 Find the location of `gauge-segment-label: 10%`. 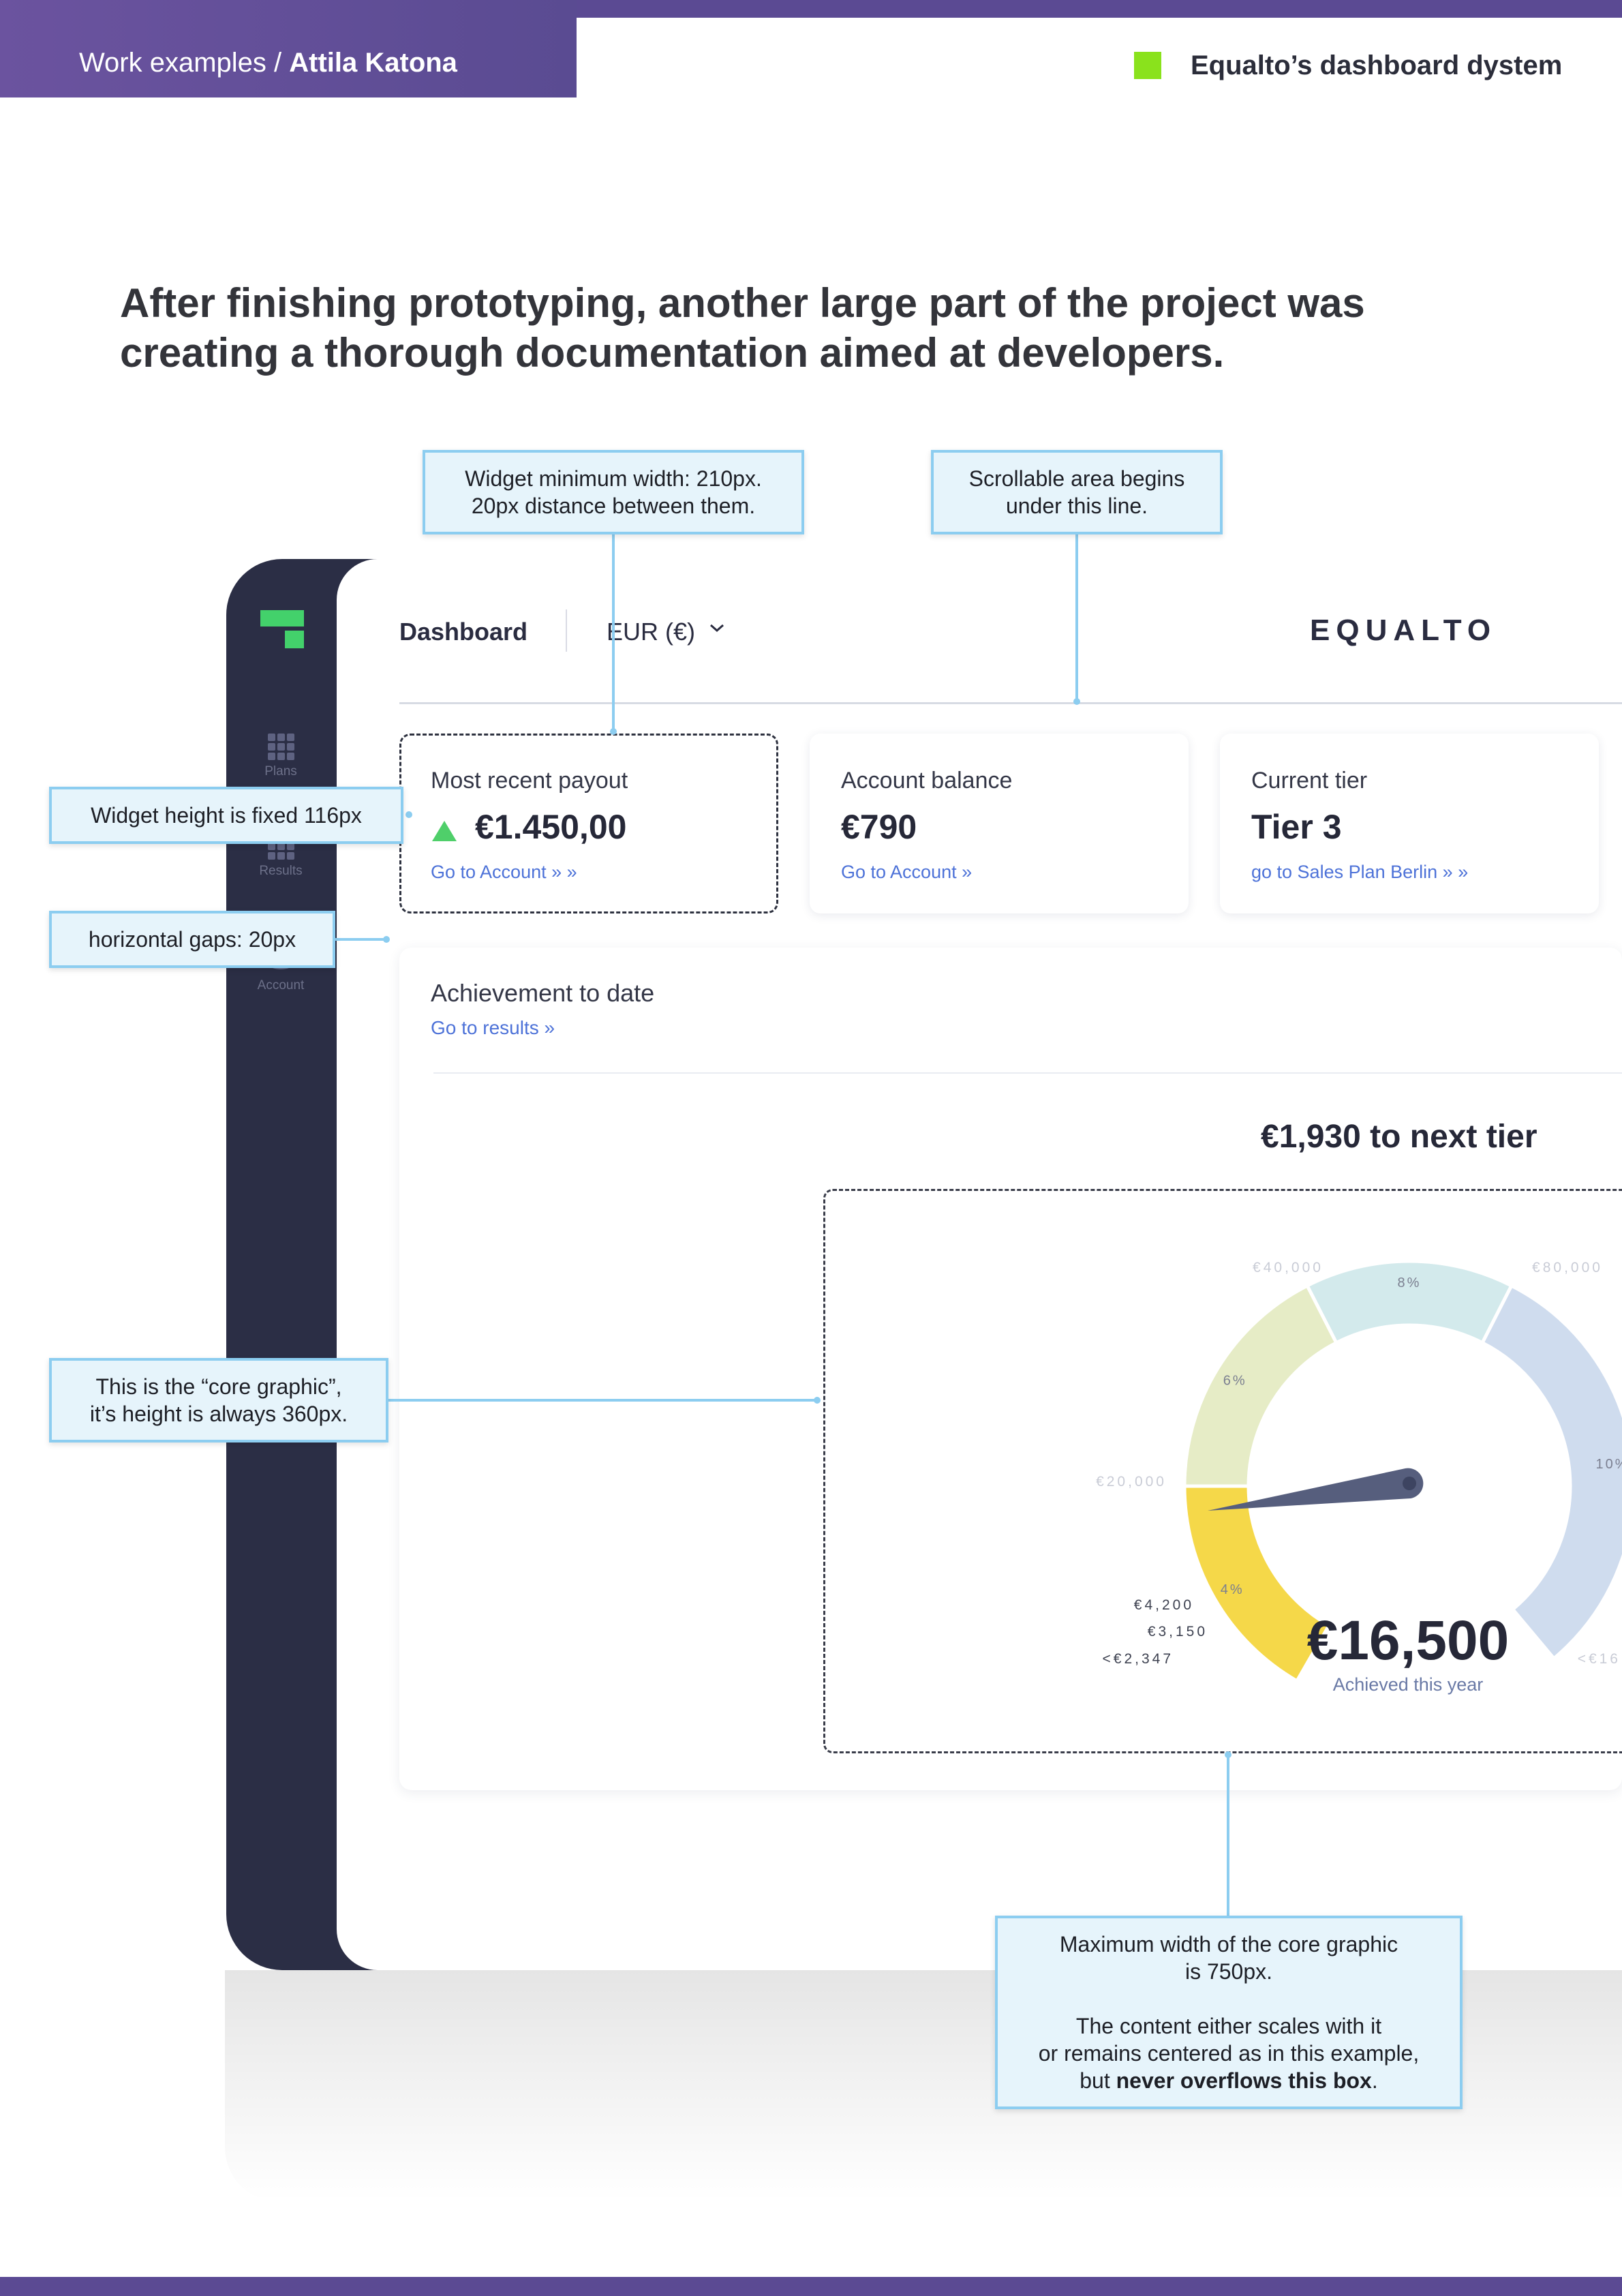

gauge-segment-label: 10% is located at coordinates (1609, 1464).